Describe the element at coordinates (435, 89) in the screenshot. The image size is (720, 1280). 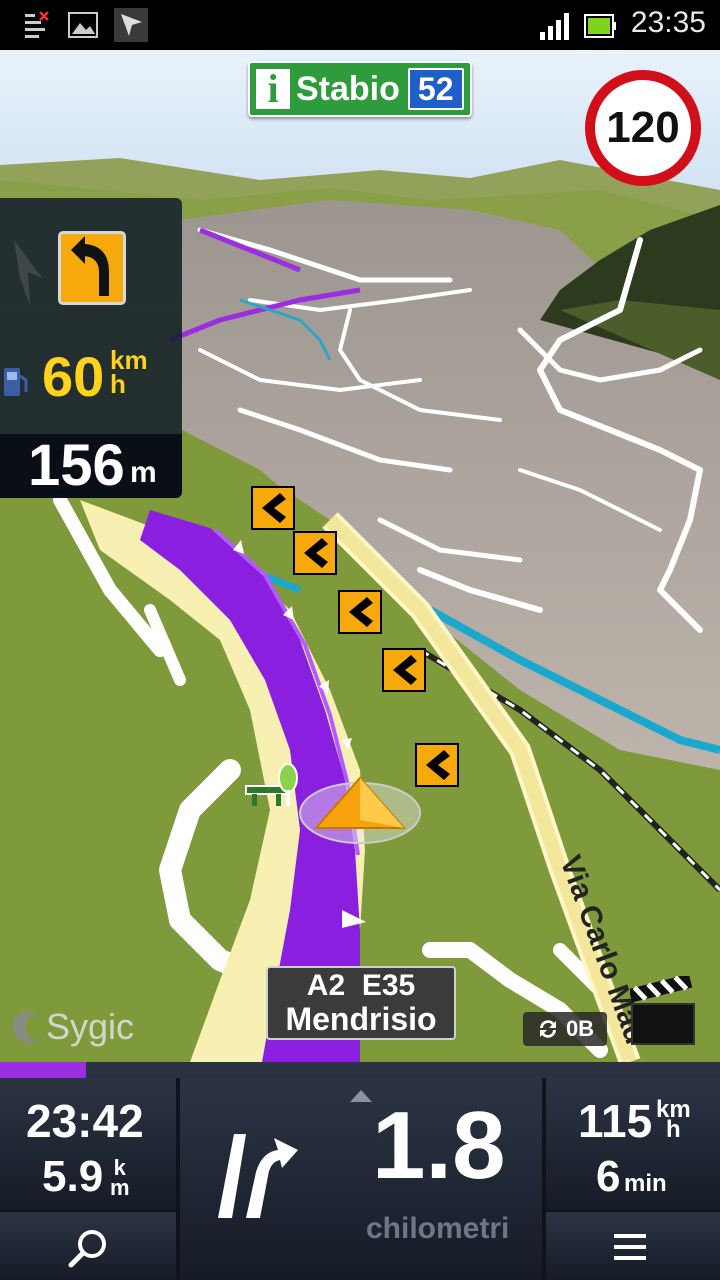
I see `exit-number: 52` at that location.